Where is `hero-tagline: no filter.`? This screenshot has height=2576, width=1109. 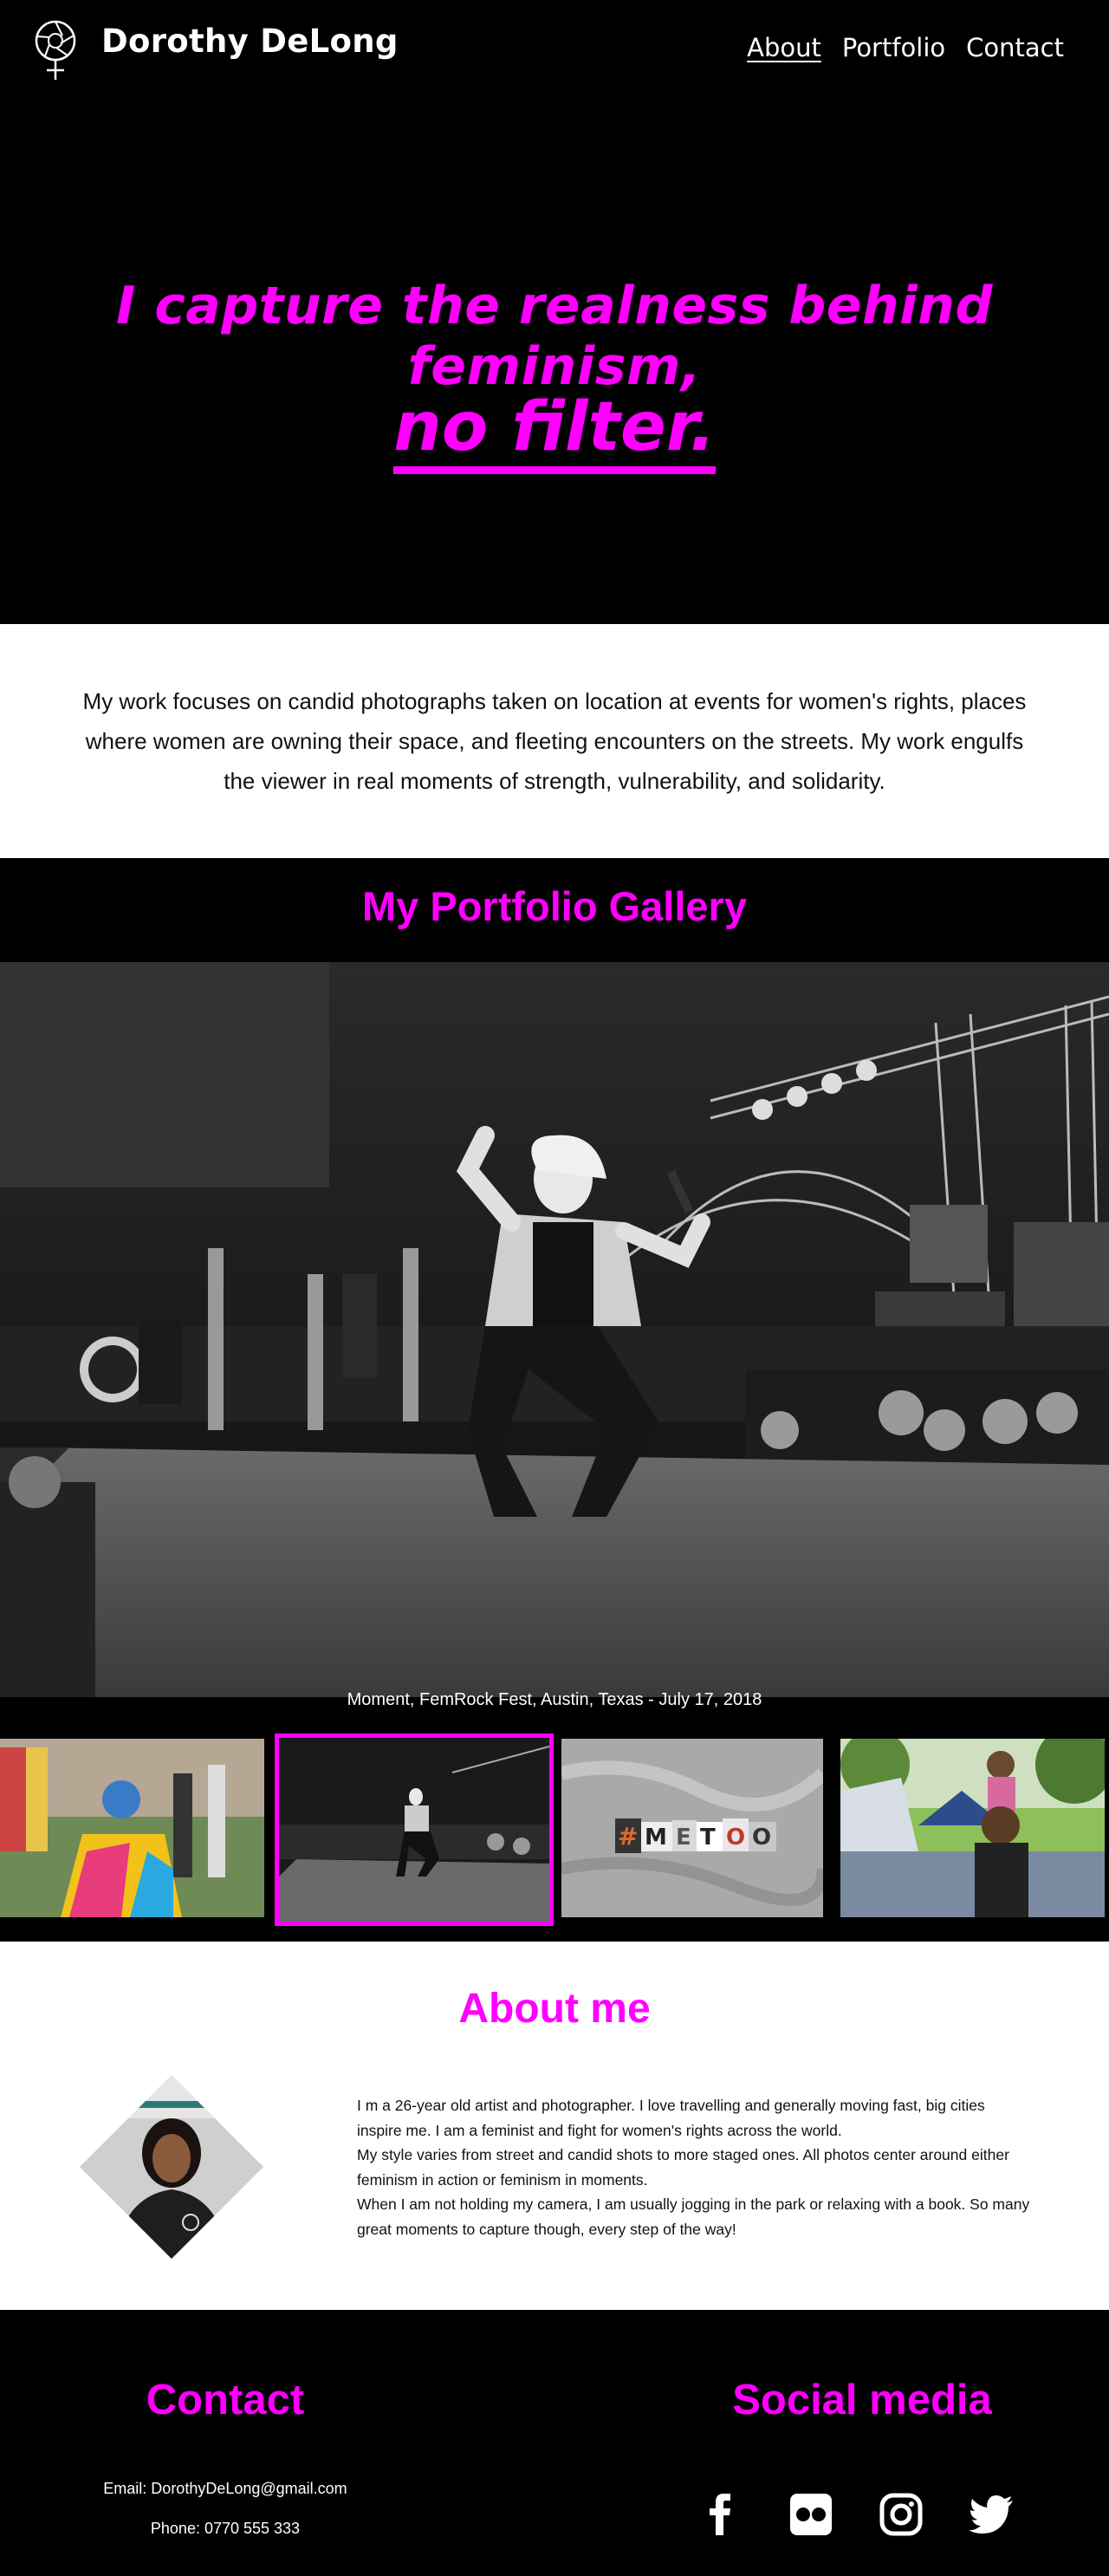
hero-tagline: no filter. is located at coordinates (554, 431).